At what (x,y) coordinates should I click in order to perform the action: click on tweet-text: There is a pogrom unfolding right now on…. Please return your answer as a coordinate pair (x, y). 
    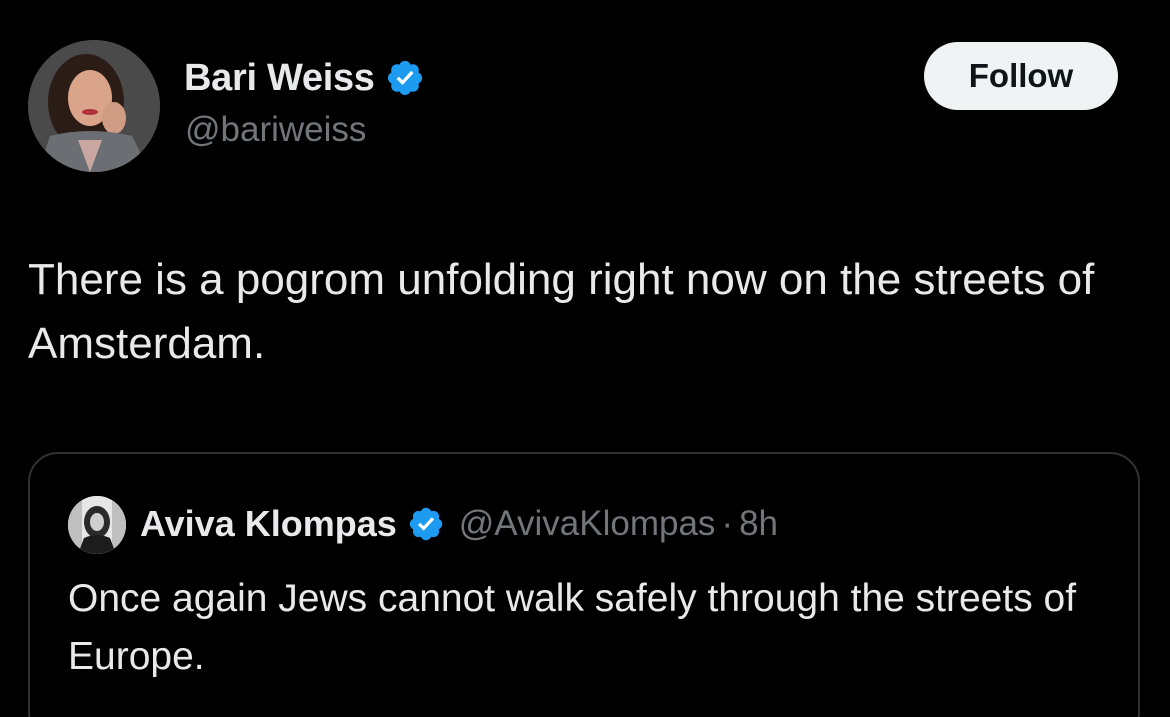
    Looking at the image, I should click on (561, 311).